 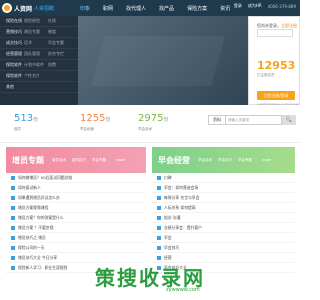 I want to click on sidebar-item: 经营管理 团队管理 综合专栏, so click(x=39, y=54).